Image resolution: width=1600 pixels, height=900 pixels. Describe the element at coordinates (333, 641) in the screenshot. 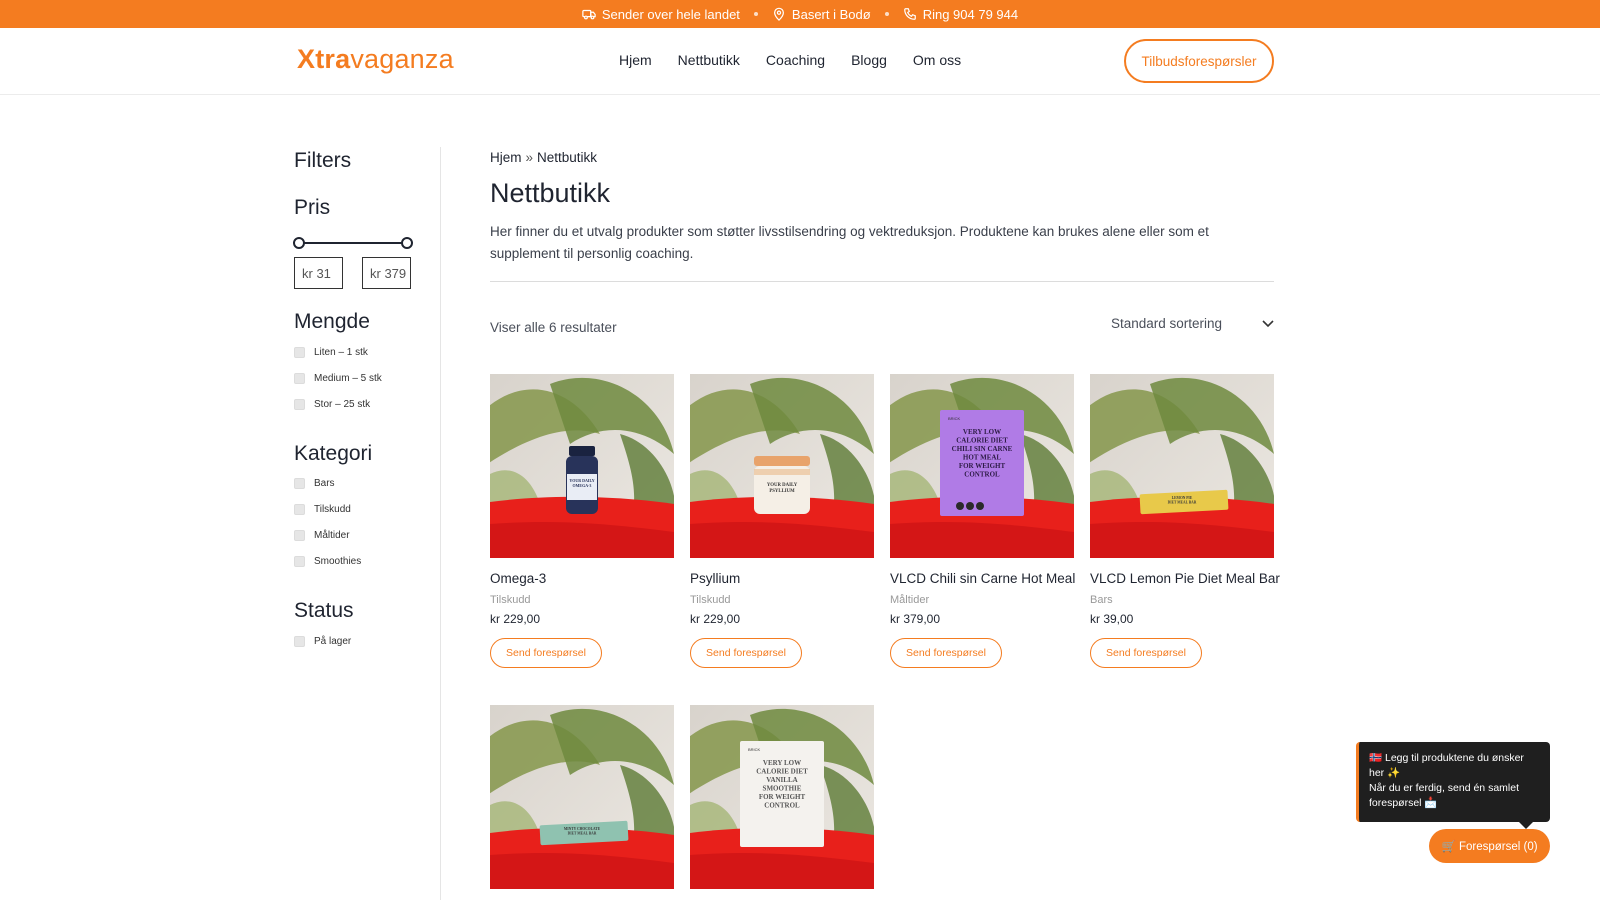

I see `filter-option-label: På lager` at that location.